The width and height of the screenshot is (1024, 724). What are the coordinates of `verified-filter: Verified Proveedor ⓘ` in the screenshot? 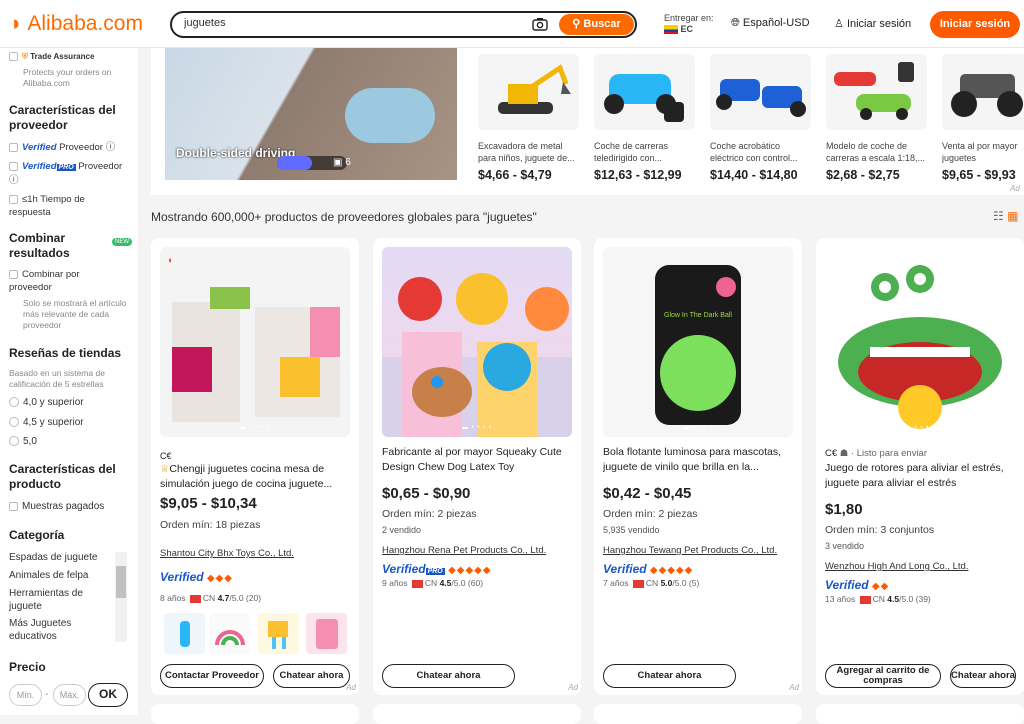 It's located at (62, 147).